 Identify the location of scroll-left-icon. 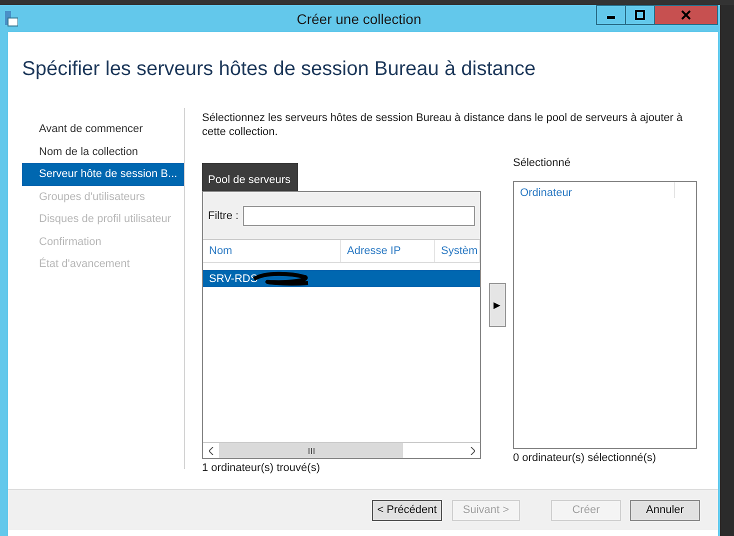
(211, 450).